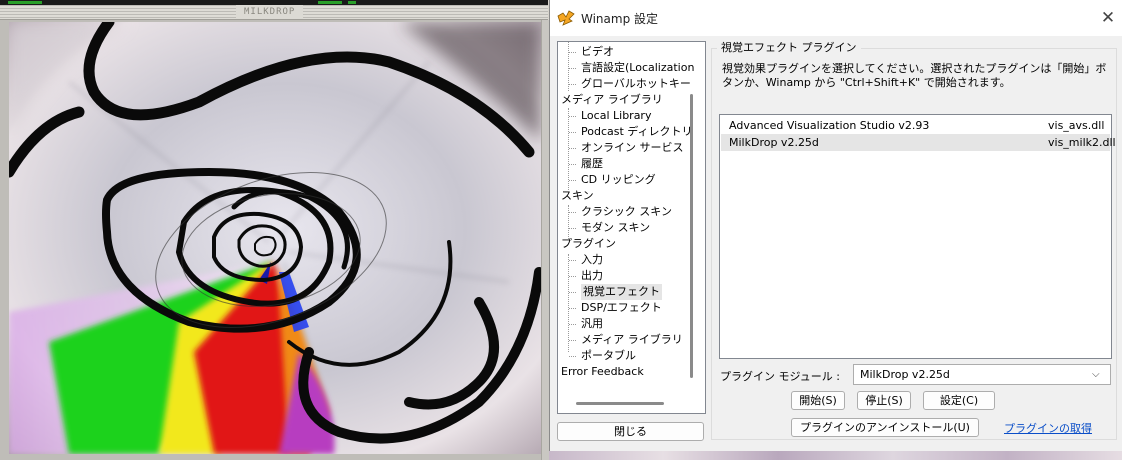 This screenshot has height=460, width=1122. What do you see at coordinates (620, 403) in the screenshot?
I see `tree-horizontal-scrollbar` at bounding box center [620, 403].